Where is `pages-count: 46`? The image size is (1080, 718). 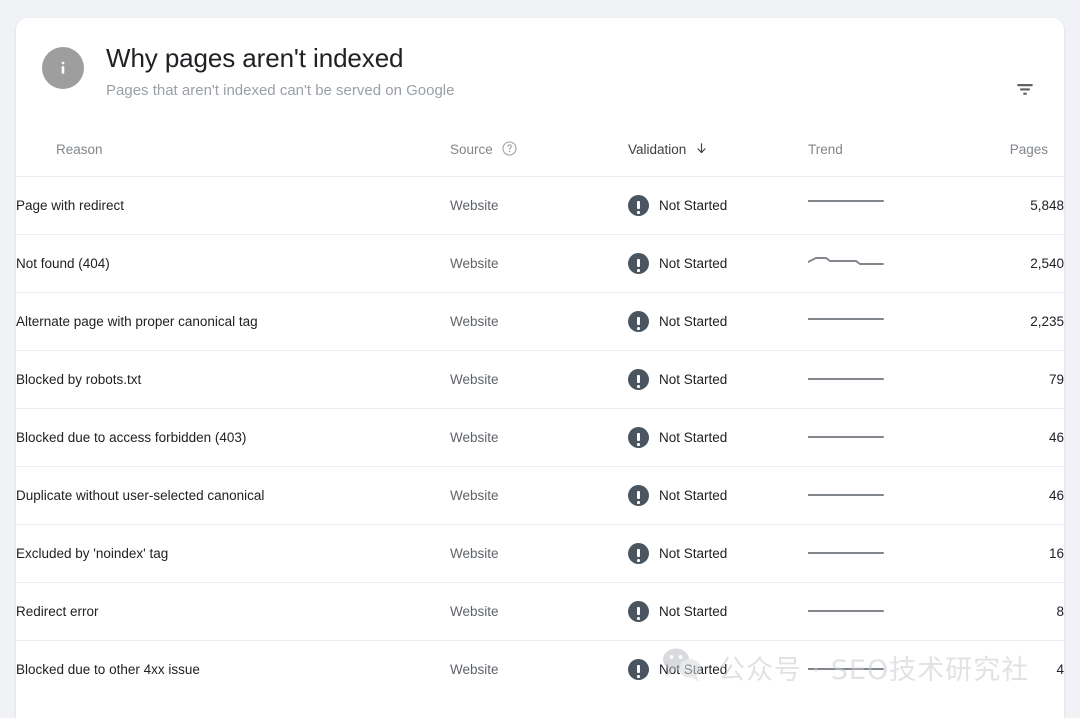 pages-count: 46 is located at coordinates (1056, 495).